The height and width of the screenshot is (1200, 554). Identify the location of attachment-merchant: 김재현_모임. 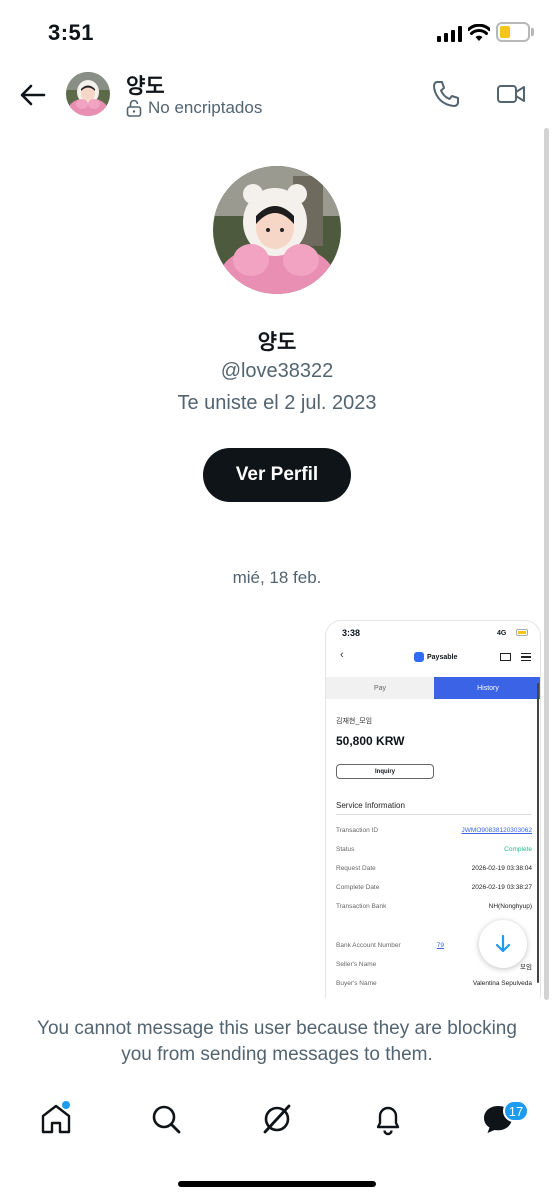
(354, 721).